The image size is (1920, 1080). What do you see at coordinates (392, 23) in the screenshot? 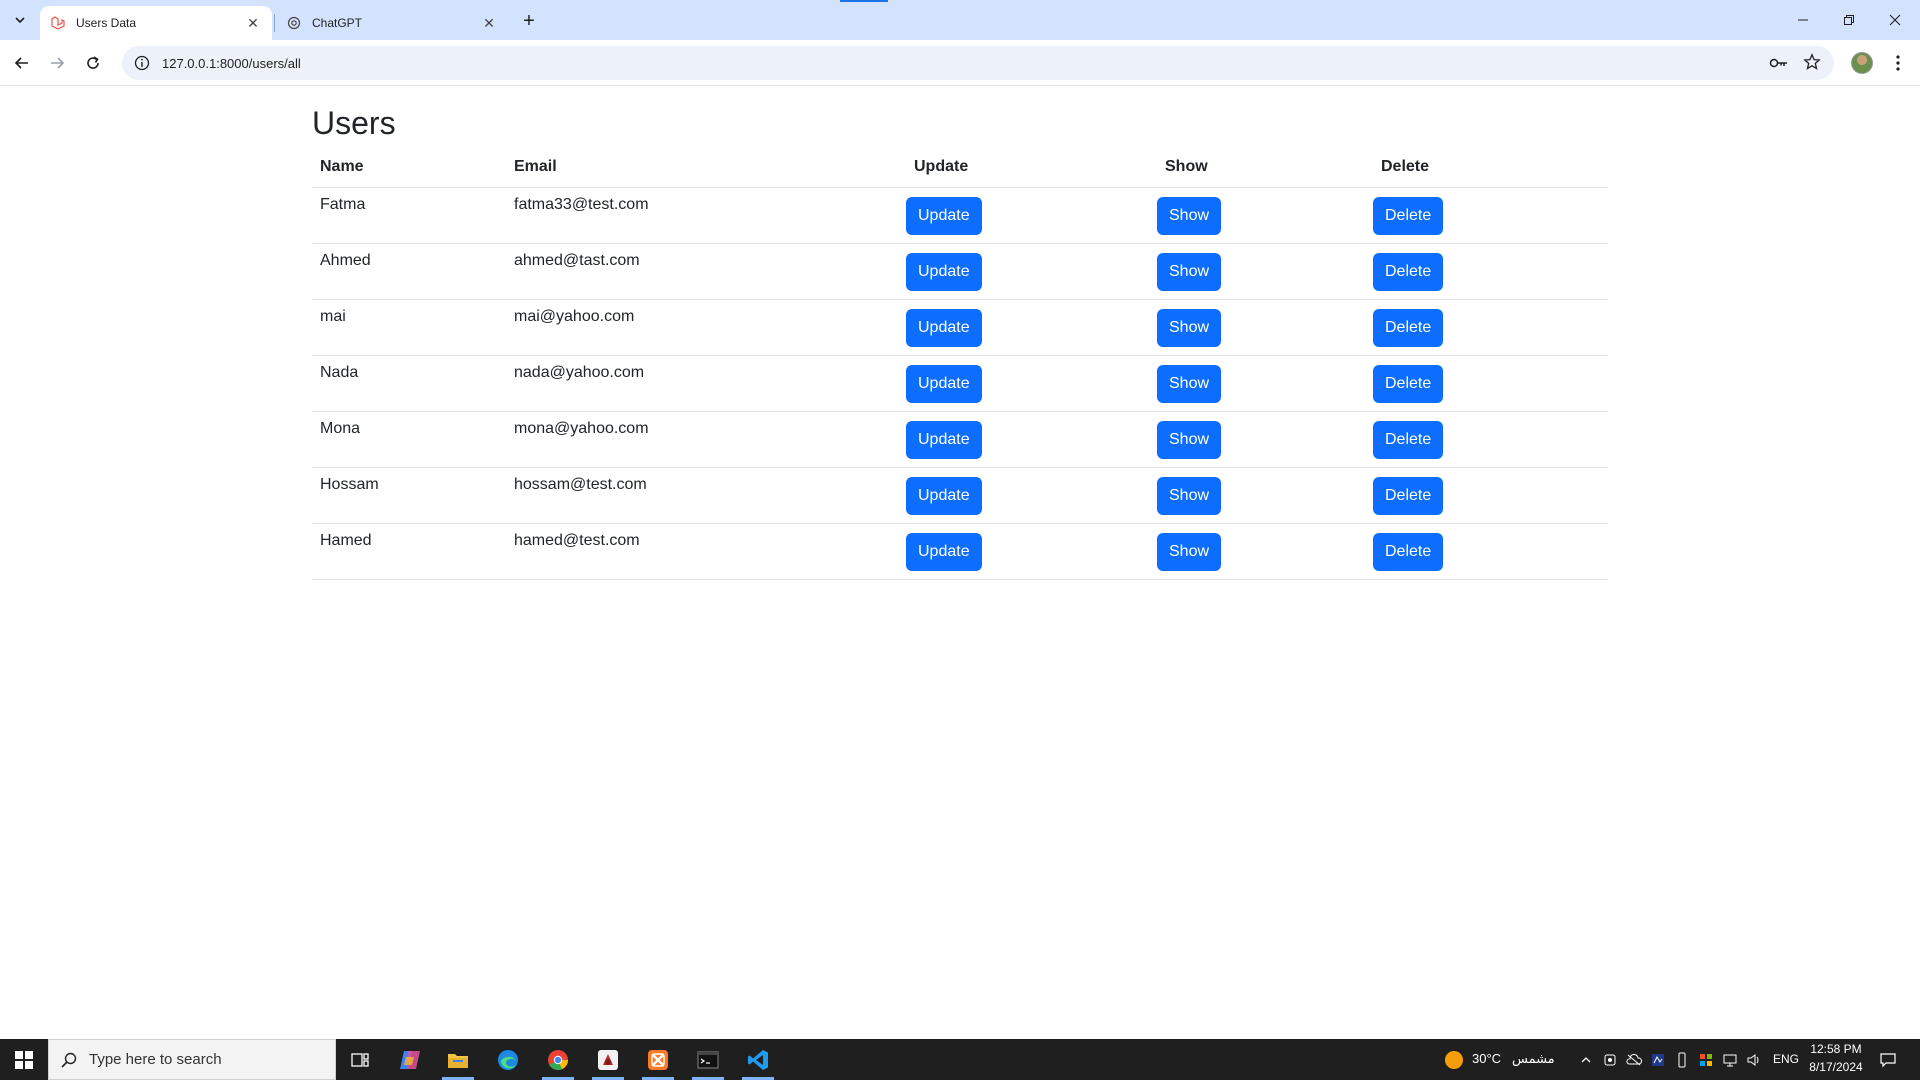
I see `tab-chatgpt: ChatGPT ✕` at bounding box center [392, 23].